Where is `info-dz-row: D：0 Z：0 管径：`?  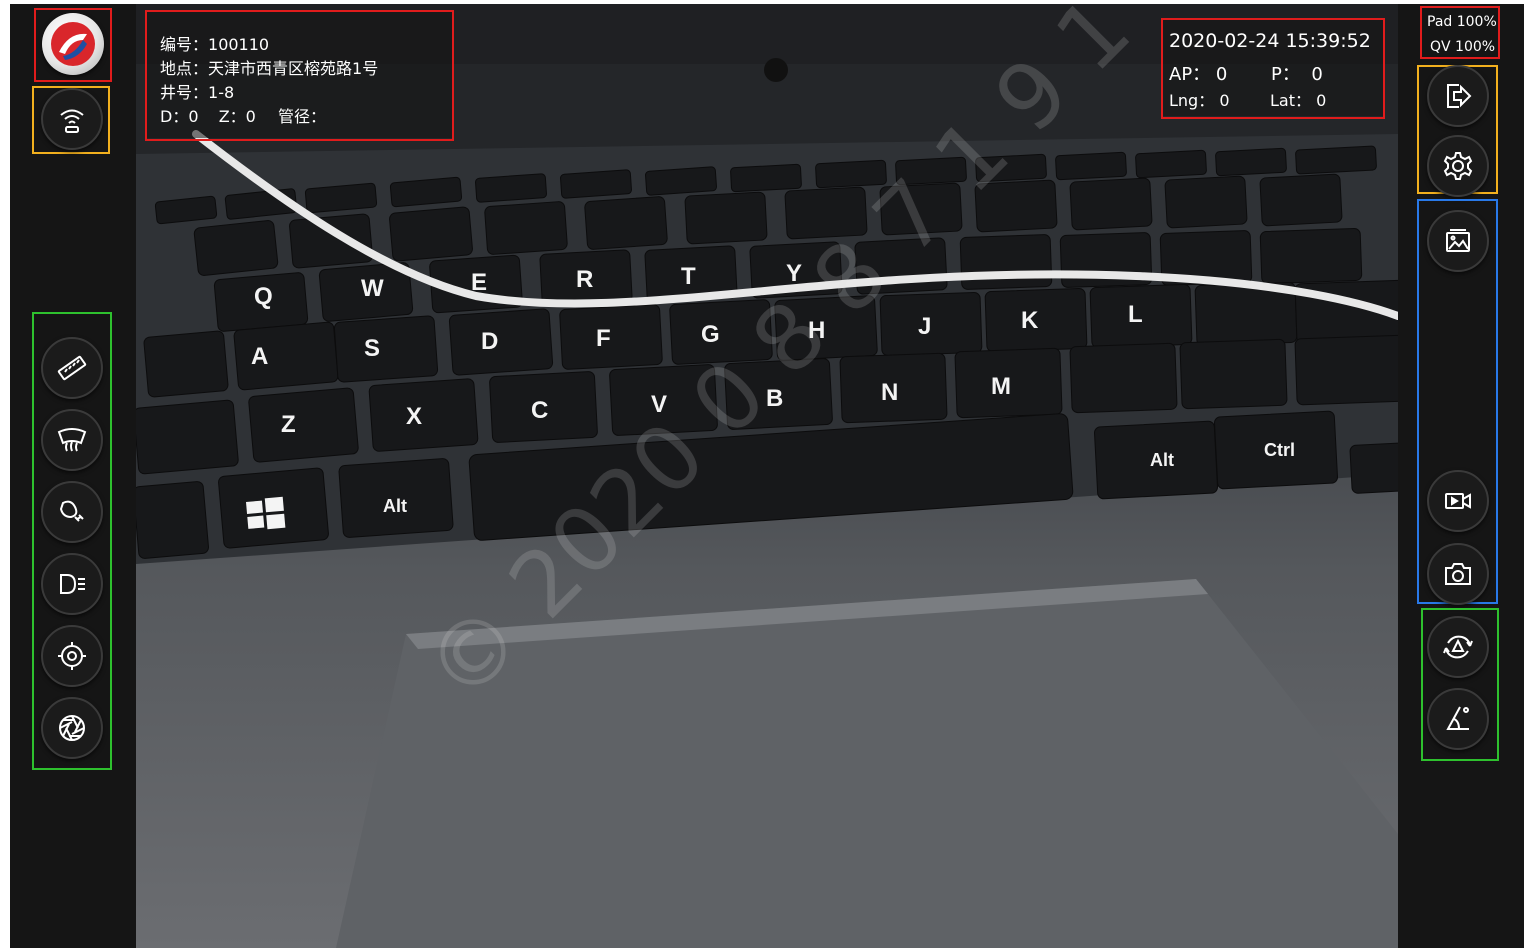
info-dz-row: D：0 Z：0 管径： is located at coordinates (243, 115).